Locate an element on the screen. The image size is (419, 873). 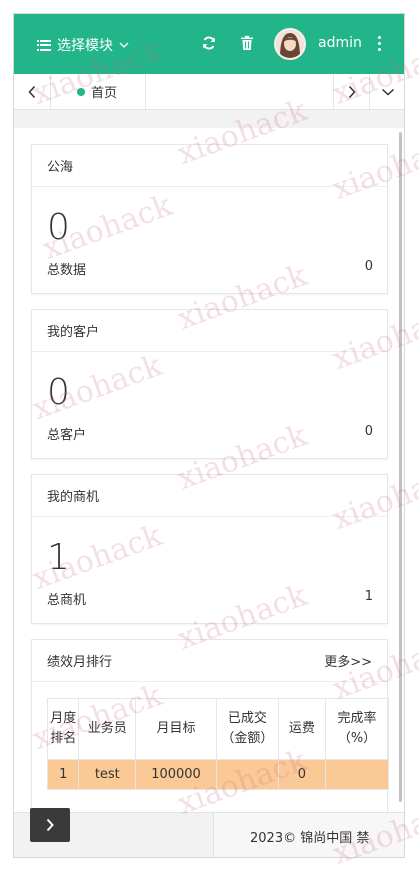
card-big-number: 1 is located at coordinates (58, 557).